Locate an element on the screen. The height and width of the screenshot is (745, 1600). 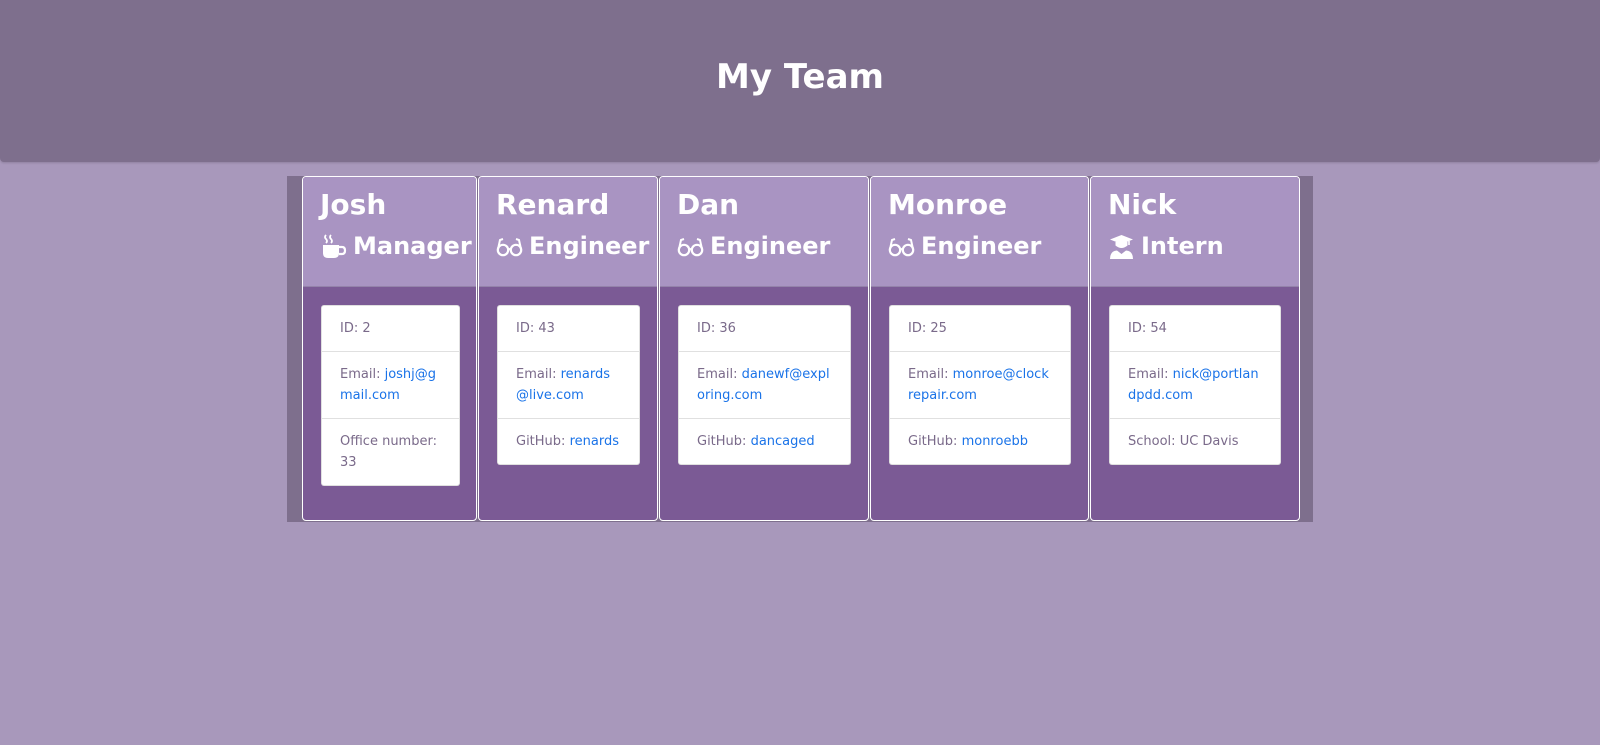
school-item: School: UC Davis is located at coordinates (1195, 441).